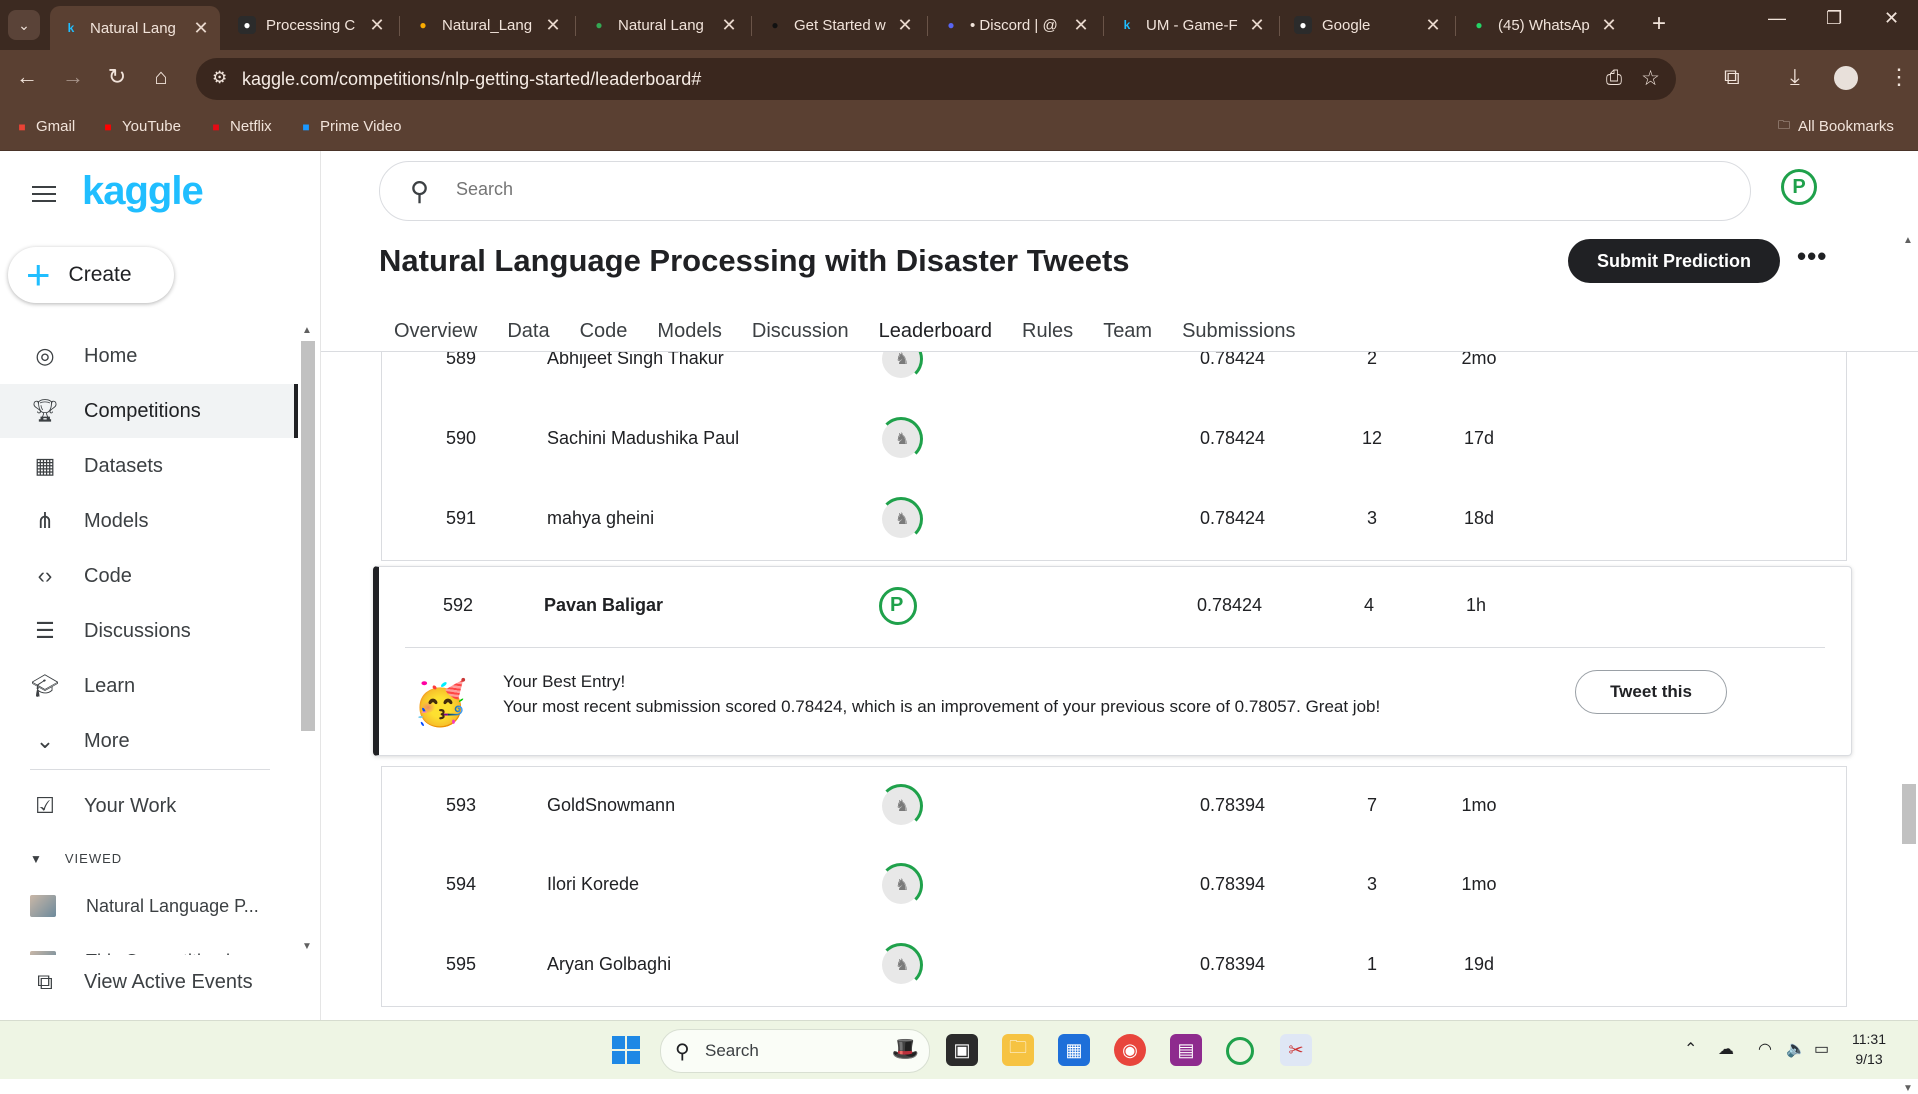 This screenshot has width=1918, height=1094. What do you see at coordinates (1674, 261) in the screenshot?
I see `submit-prediction-button: Submit Prediction` at bounding box center [1674, 261].